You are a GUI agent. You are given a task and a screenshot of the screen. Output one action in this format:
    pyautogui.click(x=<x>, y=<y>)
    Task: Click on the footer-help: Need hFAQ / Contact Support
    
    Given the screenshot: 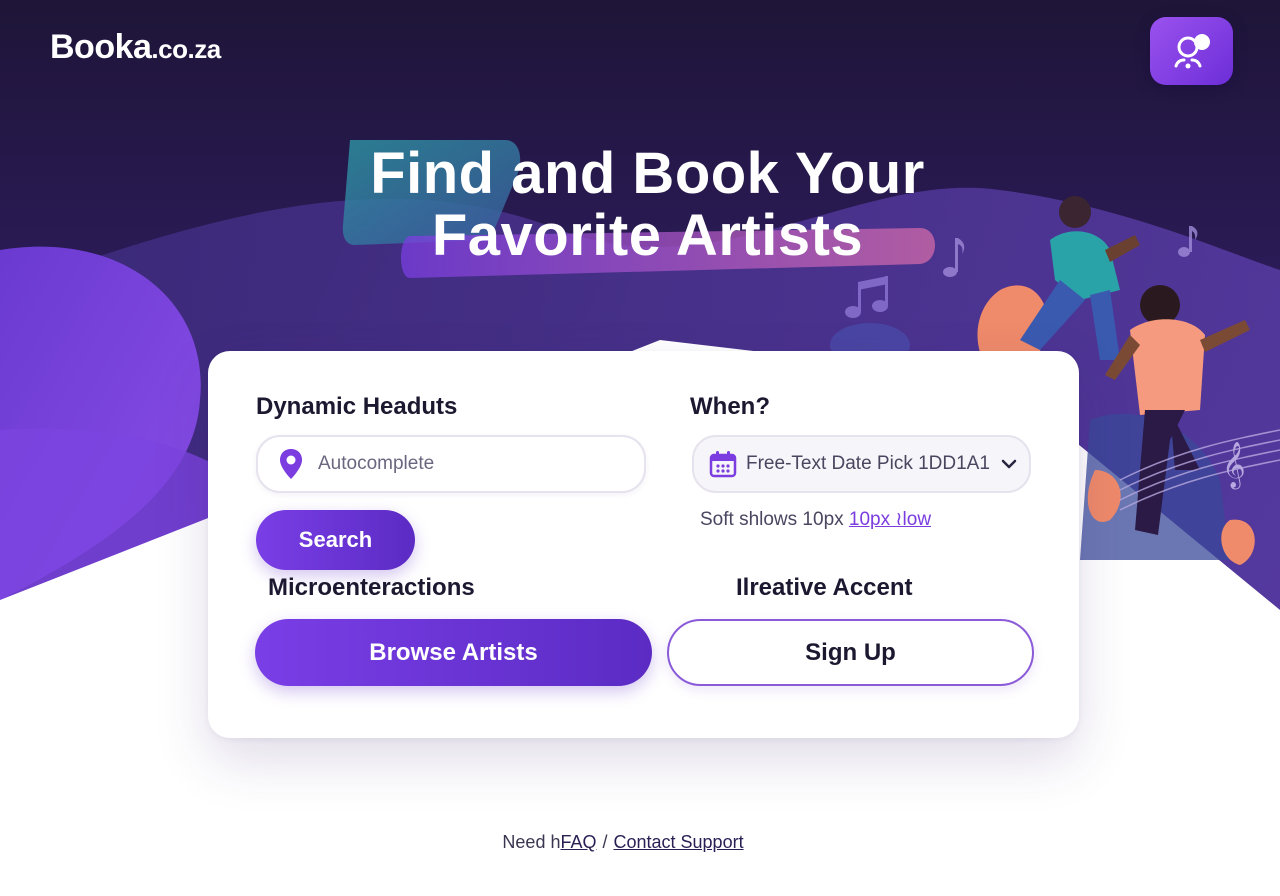 What is the action you would take?
    pyautogui.click(x=623, y=842)
    